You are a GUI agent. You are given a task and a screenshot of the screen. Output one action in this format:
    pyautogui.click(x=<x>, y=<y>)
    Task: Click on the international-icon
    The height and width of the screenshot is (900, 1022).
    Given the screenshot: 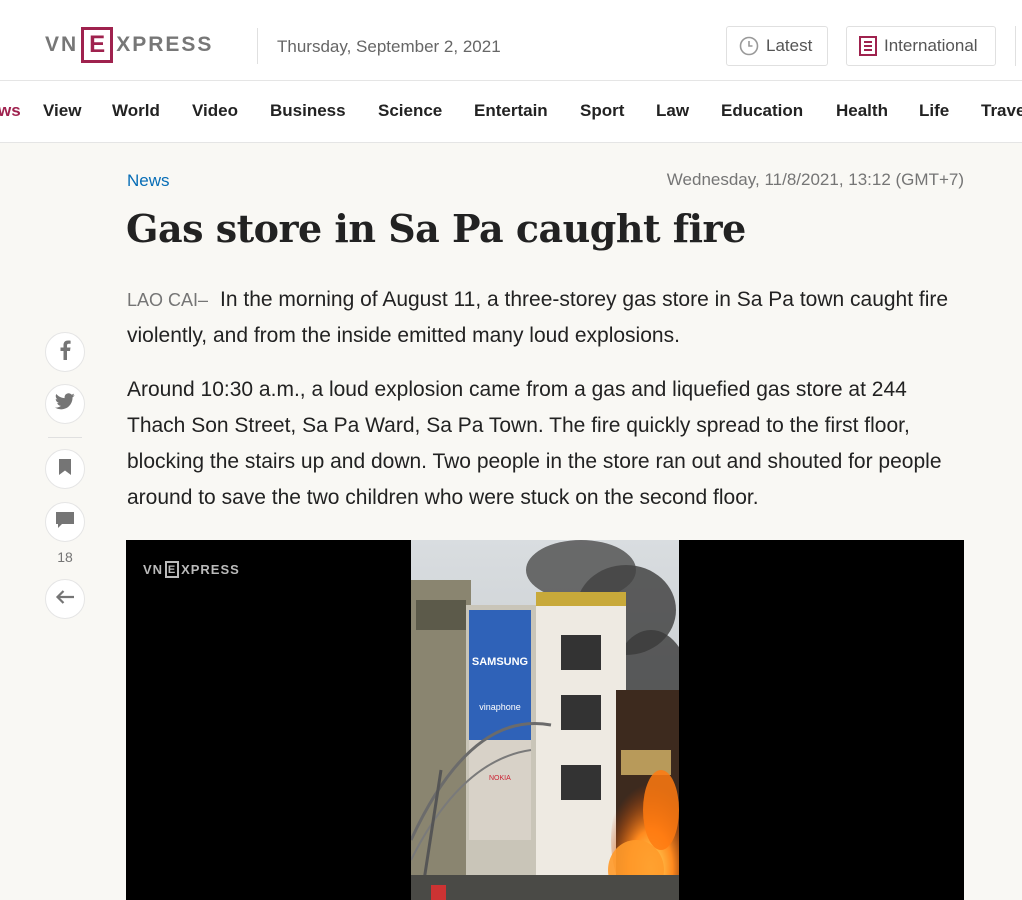 What is the action you would take?
    pyautogui.click(x=868, y=46)
    